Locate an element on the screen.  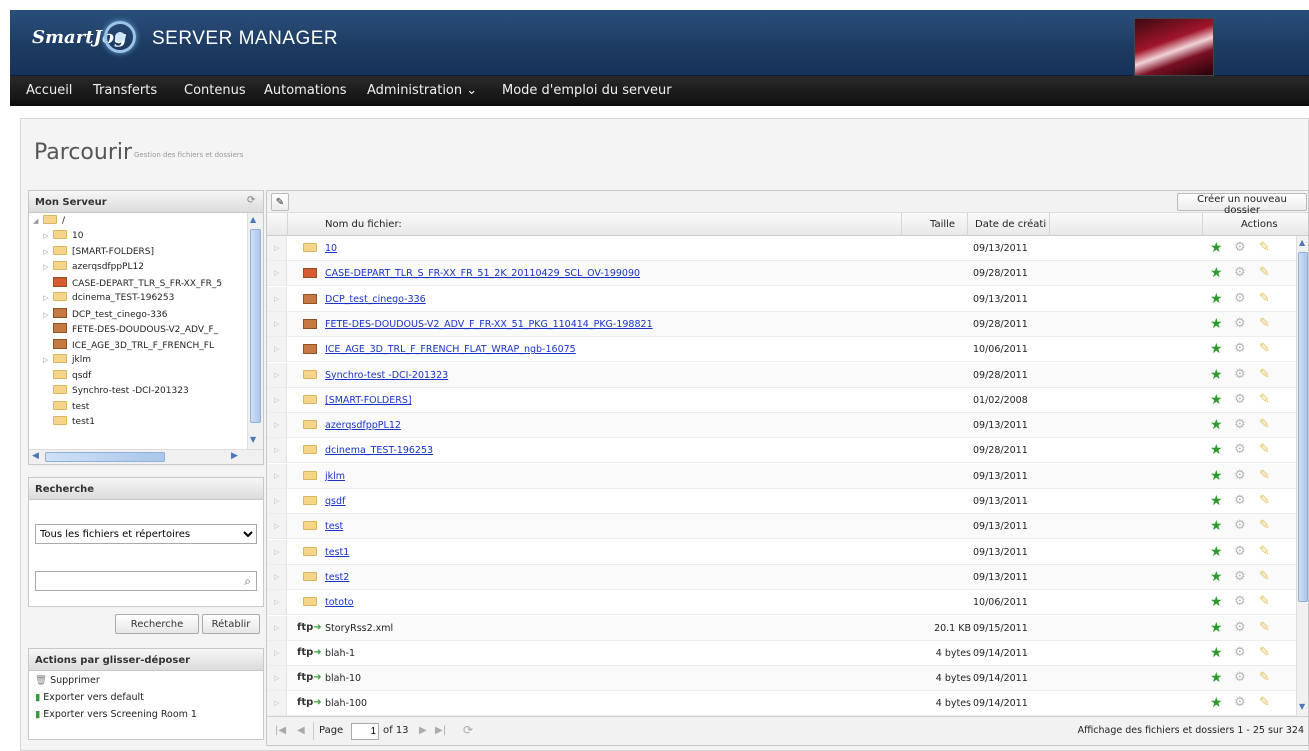
reset-button: Rétablir is located at coordinates (231, 624).